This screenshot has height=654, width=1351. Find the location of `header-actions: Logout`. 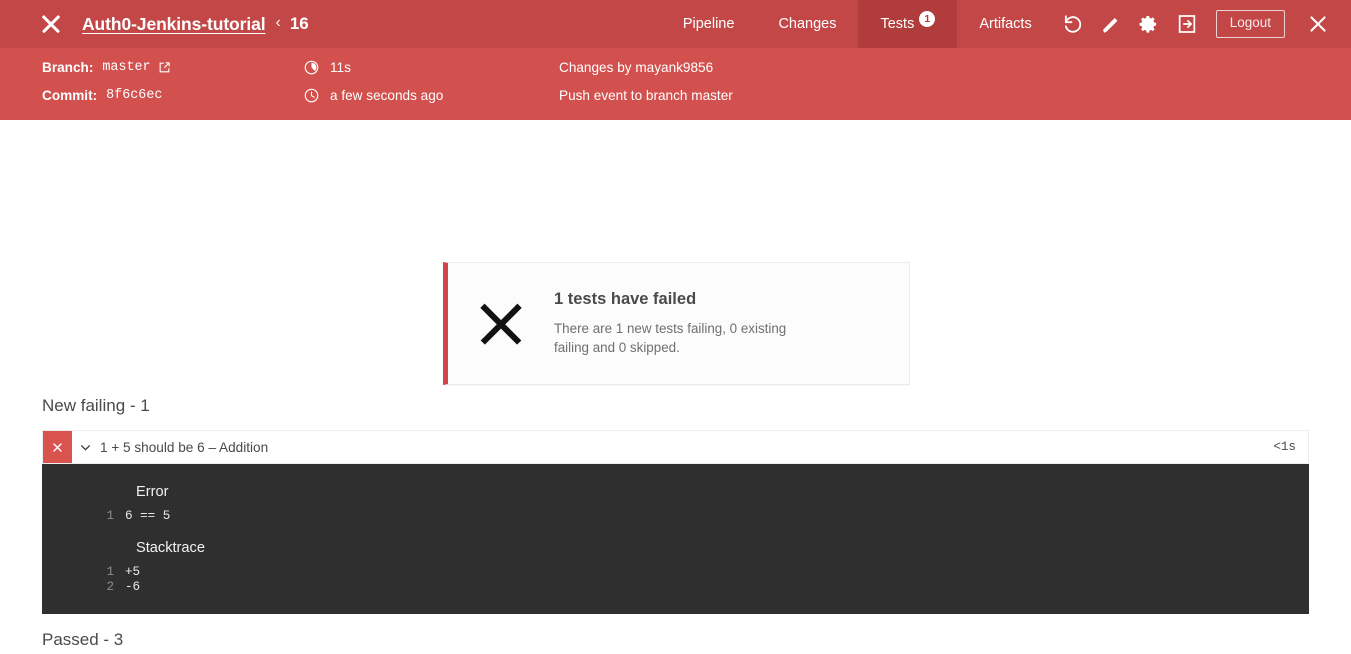

header-actions: Logout is located at coordinates (1202, 24).